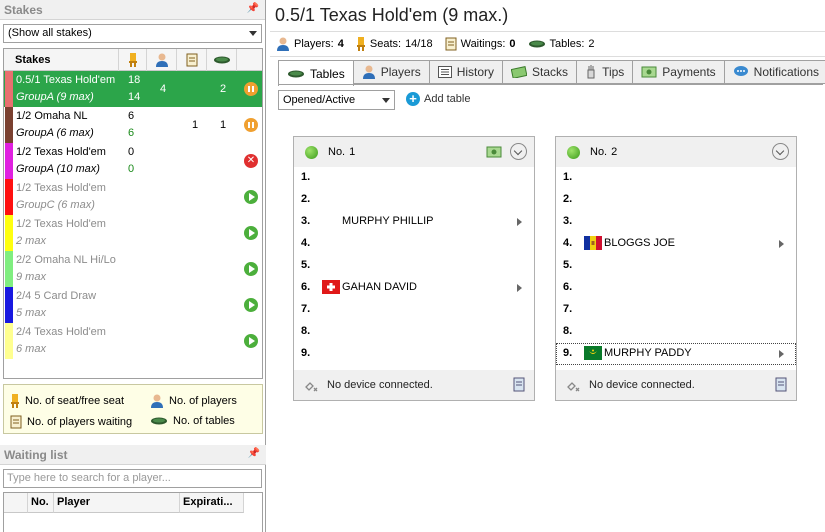  Describe the element at coordinates (55, 133) in the screenshot. I see `stake-group: GroupA (6 max)` at that location.